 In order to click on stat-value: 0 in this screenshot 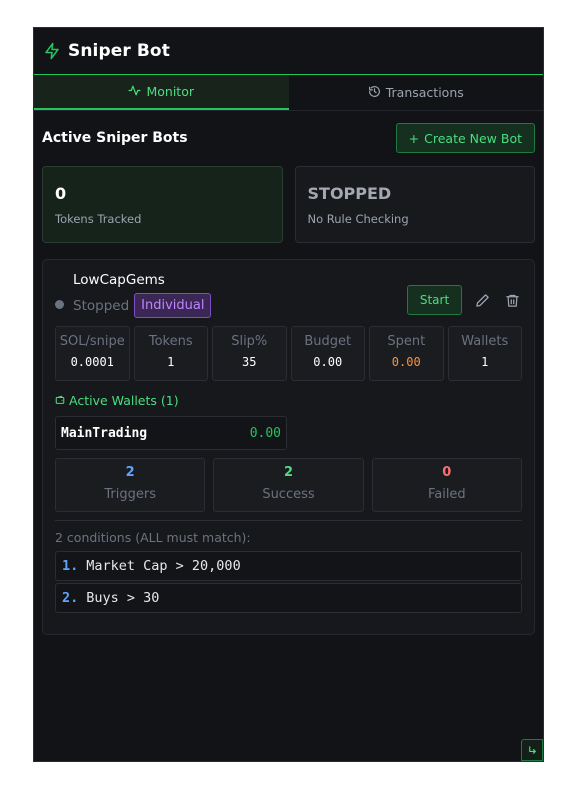, I will do `click(61, 193)`.